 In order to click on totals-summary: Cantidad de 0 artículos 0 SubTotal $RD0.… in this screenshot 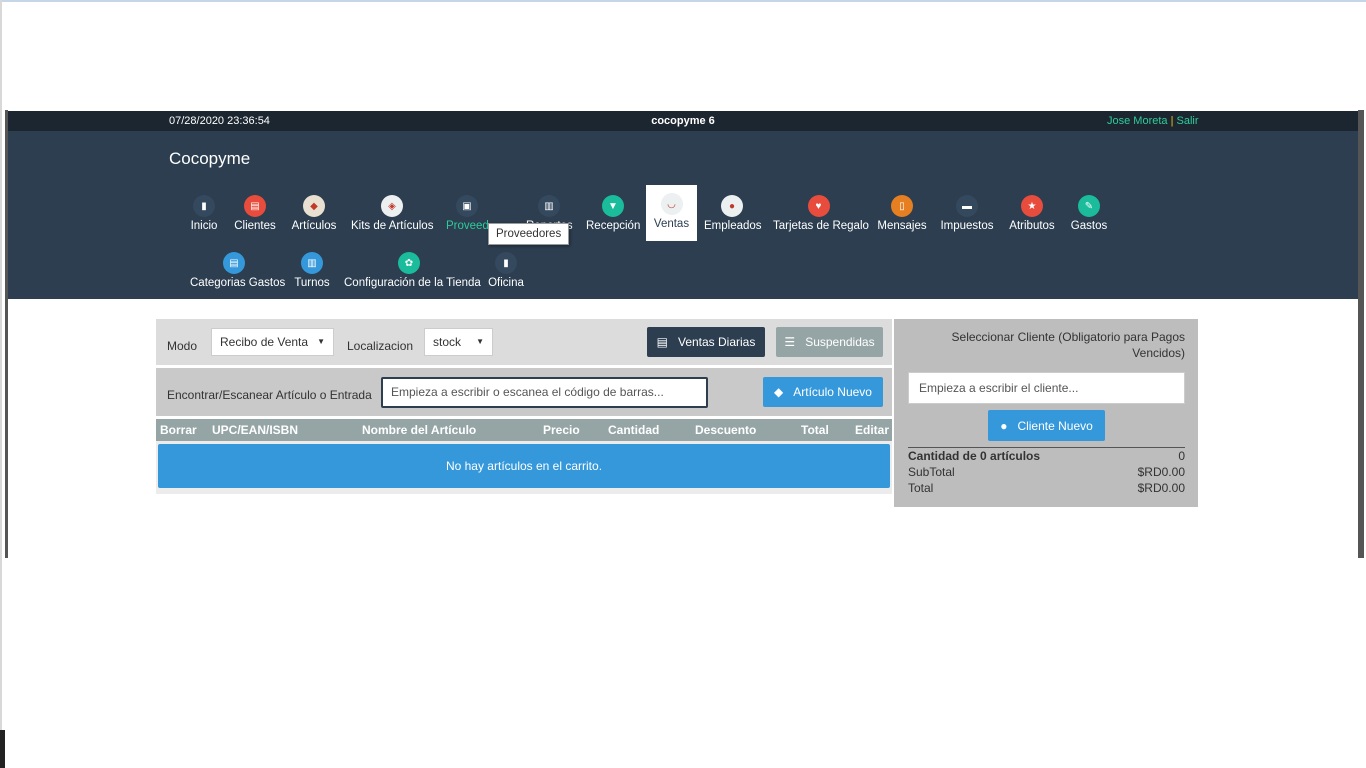, I will do `click(1046, 471)`.